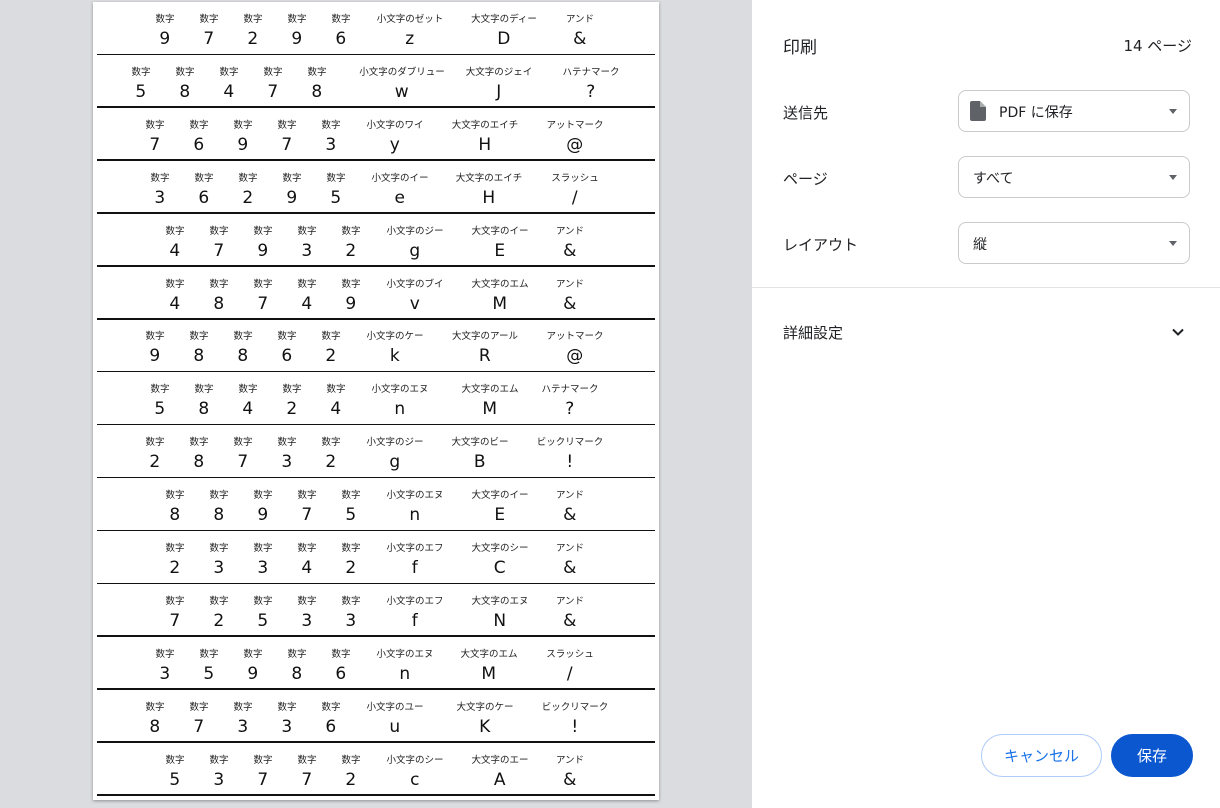 This screenshot has width=1220, height=808. What do you see at coordinates (570, 654) in the screenshot?
I see `cell-label: スラッシュ` at bounding box center [570, 654].